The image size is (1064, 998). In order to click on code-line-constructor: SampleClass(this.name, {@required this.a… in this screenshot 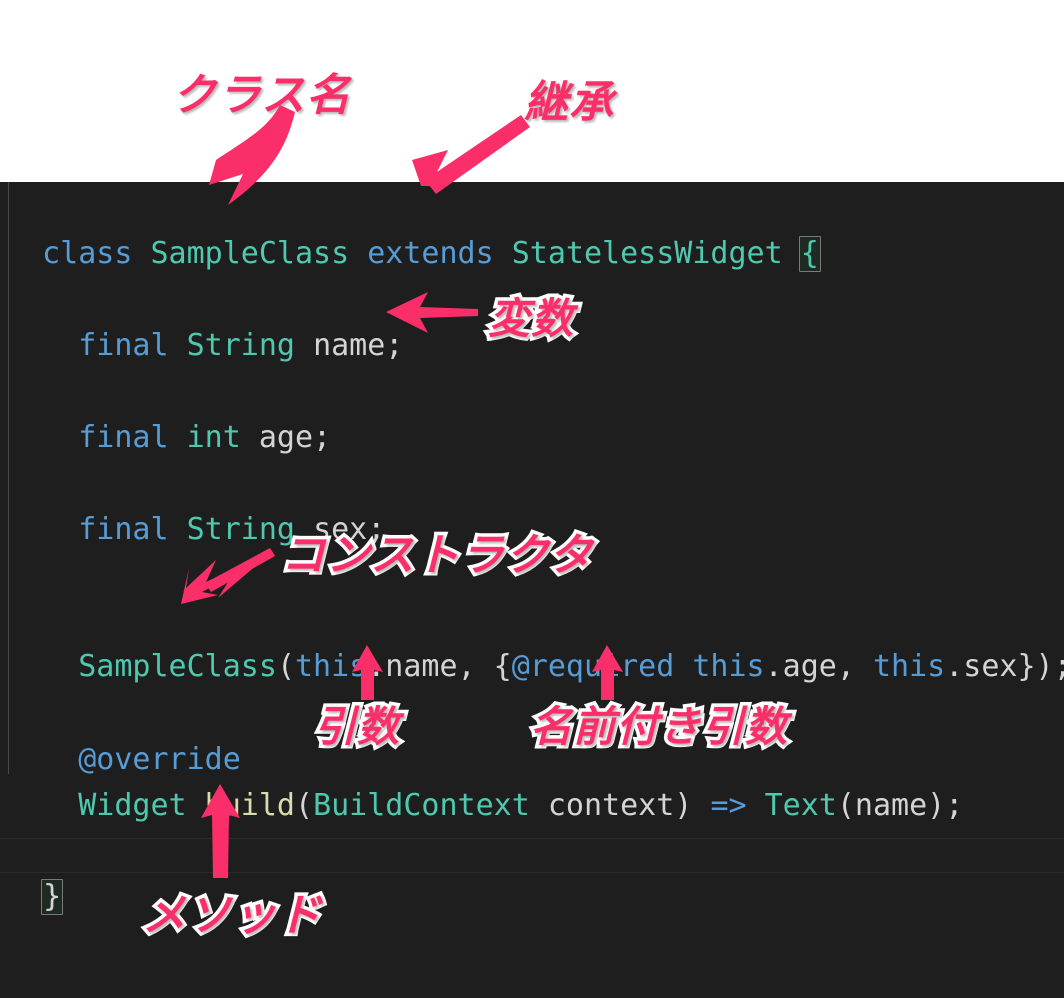, I will do `click(535, 649)`.